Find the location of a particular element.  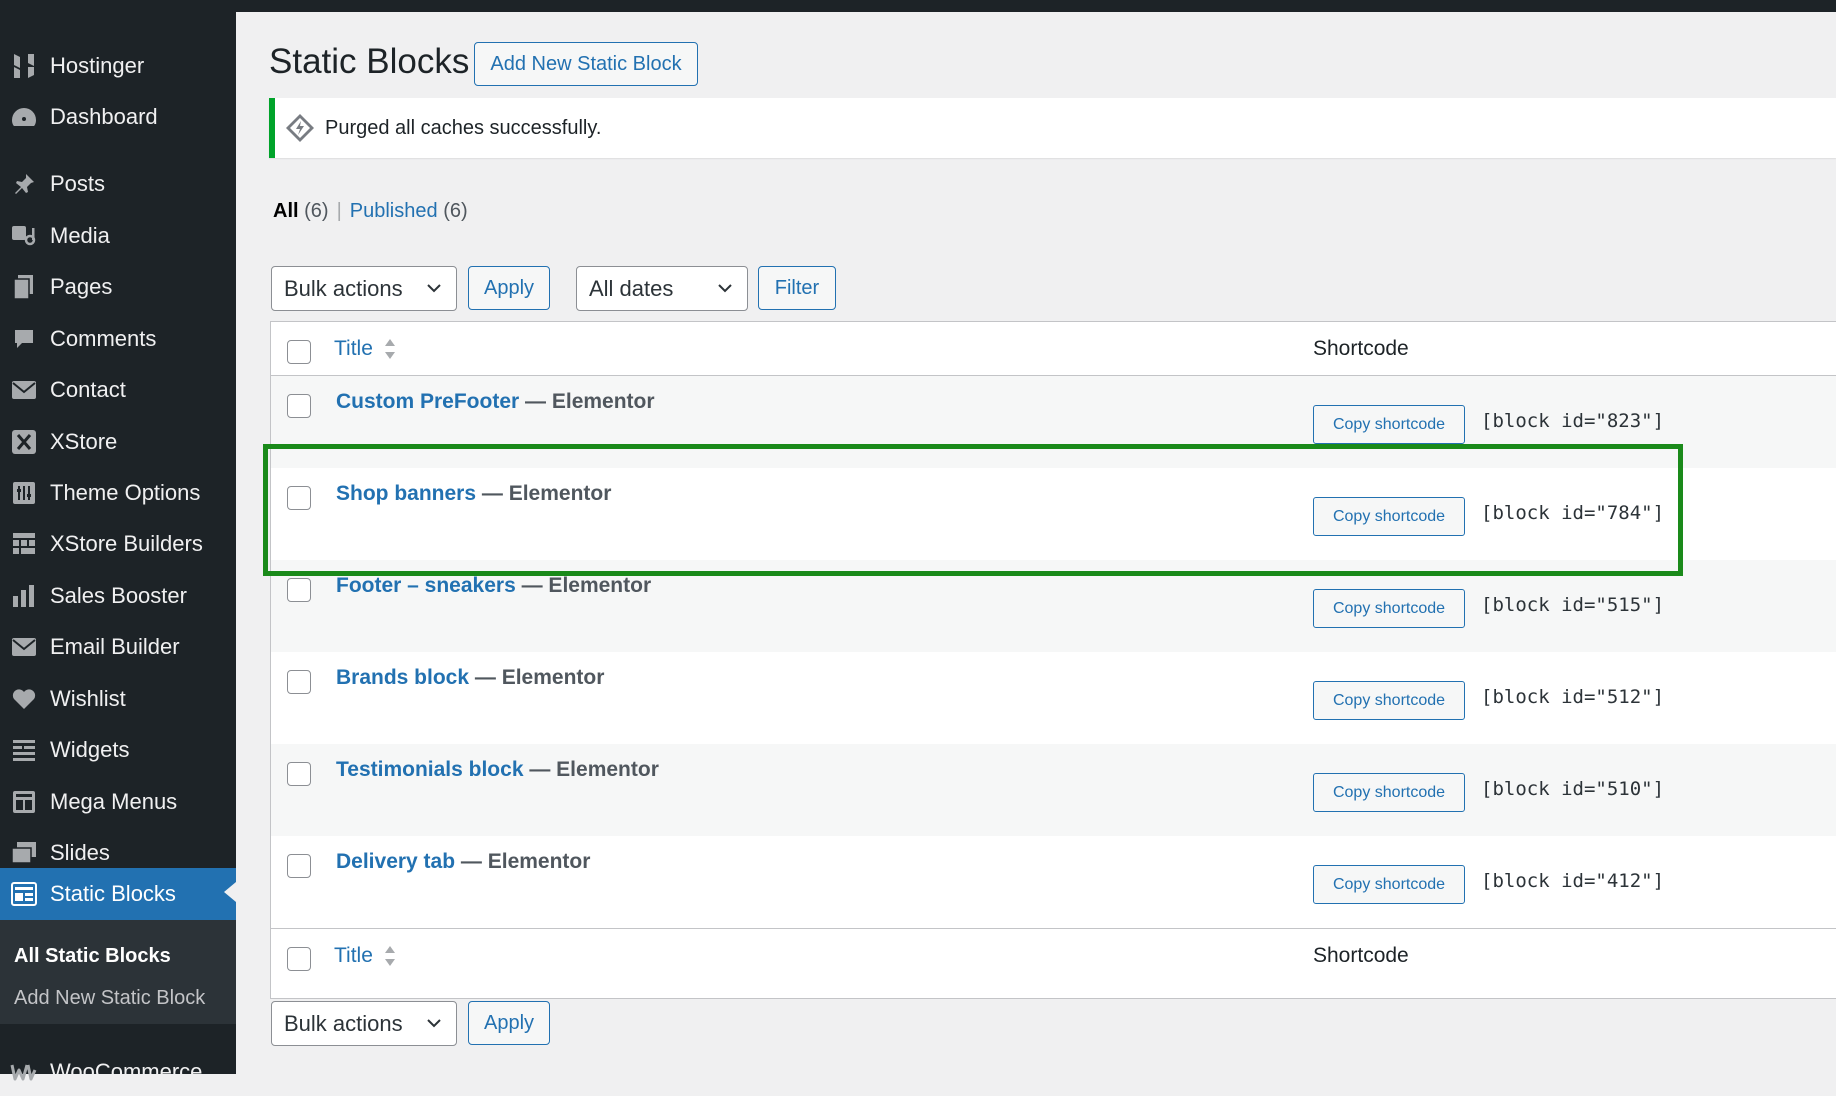

sidebar-item-contact: Contact is located at coordinates (118, 390).